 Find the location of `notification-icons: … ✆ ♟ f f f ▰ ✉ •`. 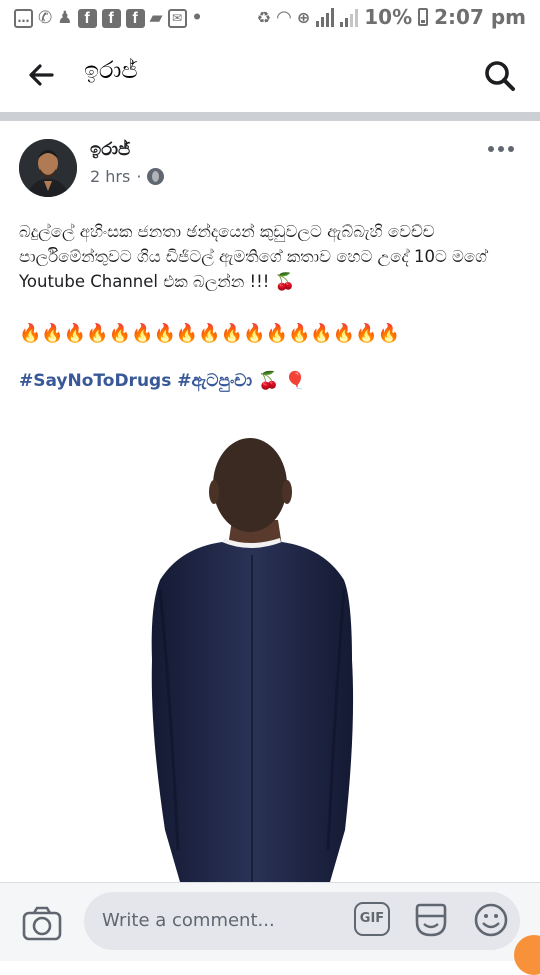

notification-icons: … ✆ ♟ f f f ▰ ✉ • is located at coordinates (108, 18).